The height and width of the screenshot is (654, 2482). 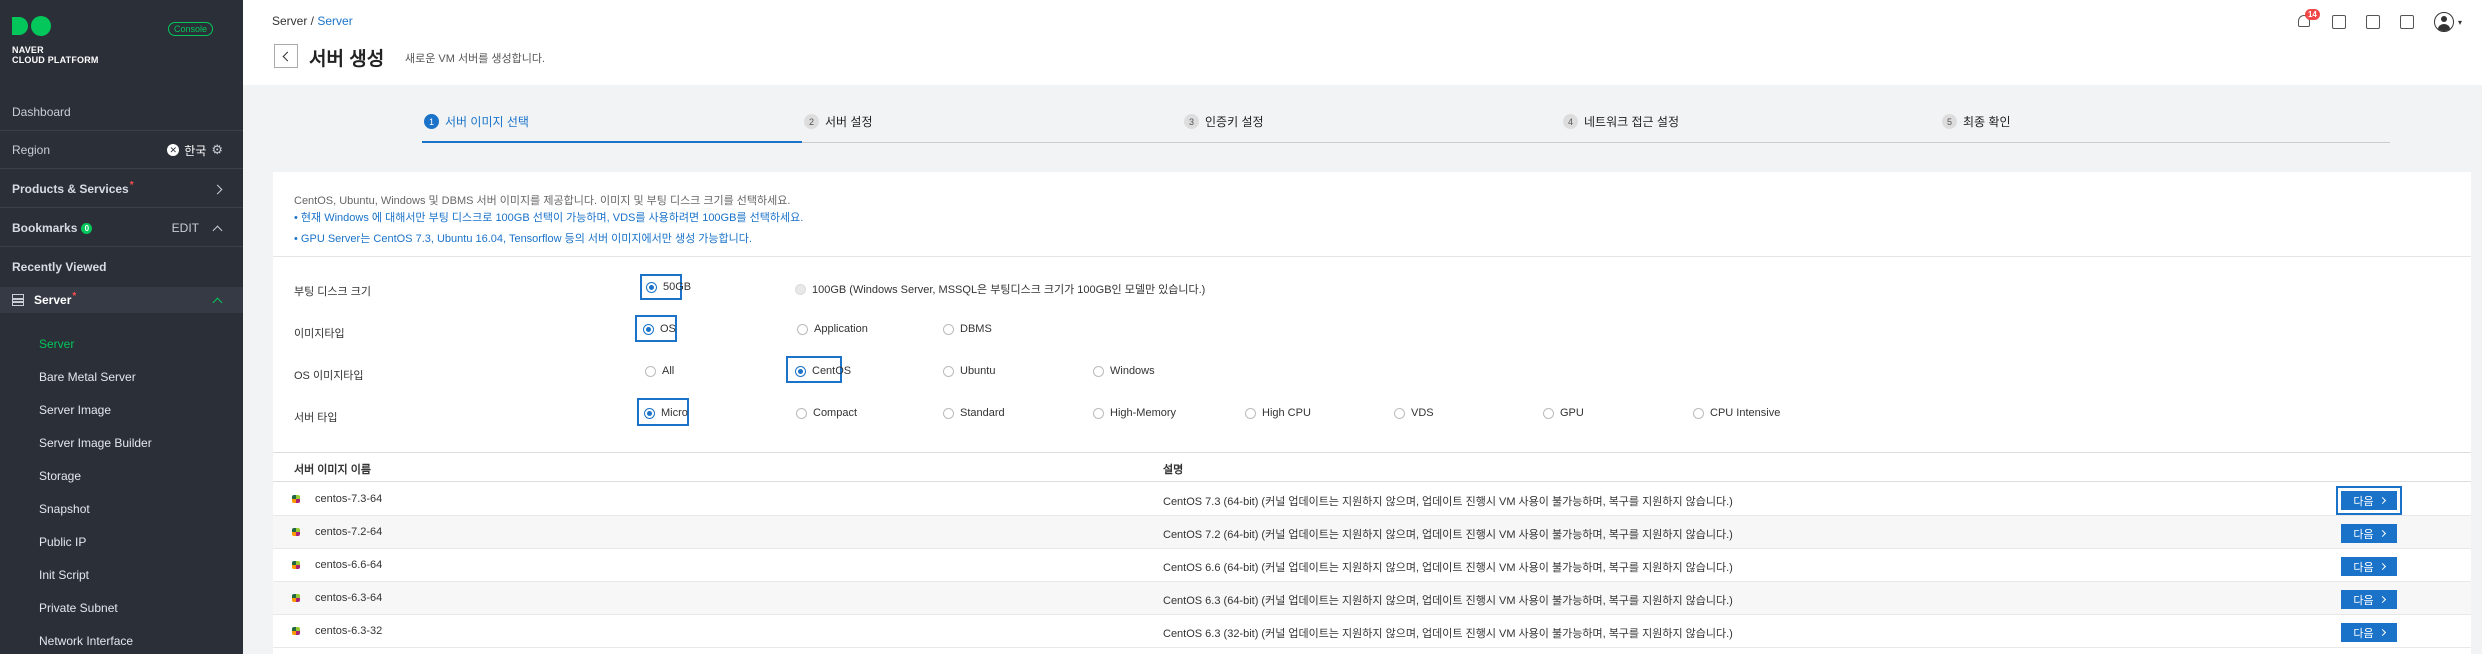 I want to click on breadcrumb-current: Server, so click(x=334, y=21).